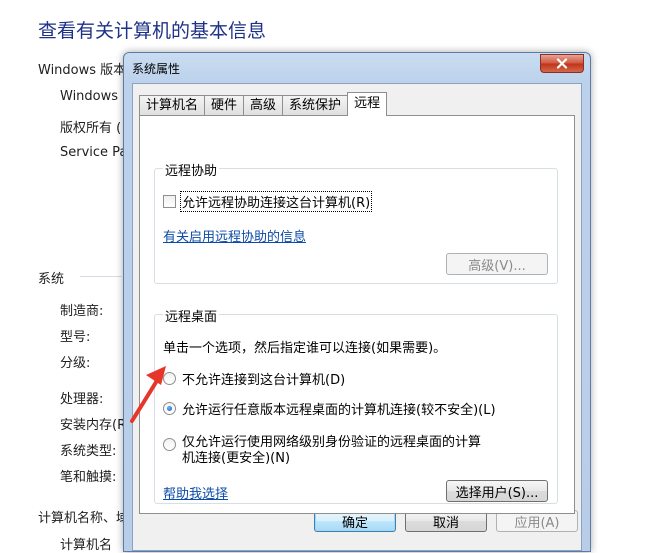 Image resolution: width=650 pixels, height=553 pixels. I want to click on tab-remote: 远程, so click(367, 104).